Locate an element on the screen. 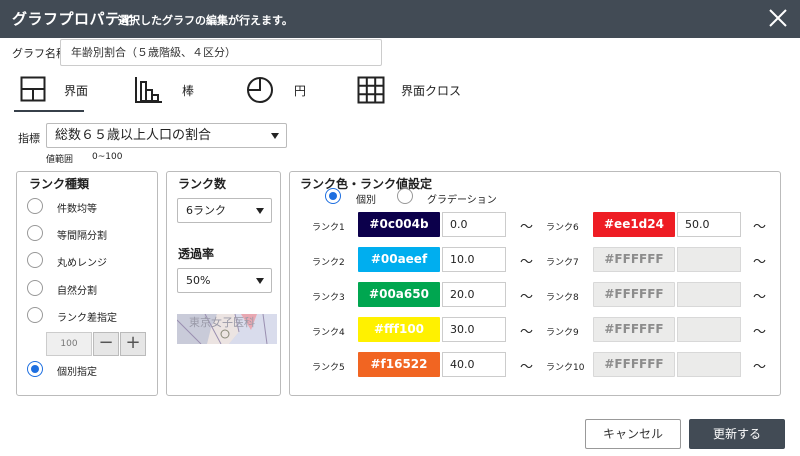 Image resolution: width=800 pixels, height=456 pixels. rank-value-input: 30.0 is located at coordinates (474, 329).